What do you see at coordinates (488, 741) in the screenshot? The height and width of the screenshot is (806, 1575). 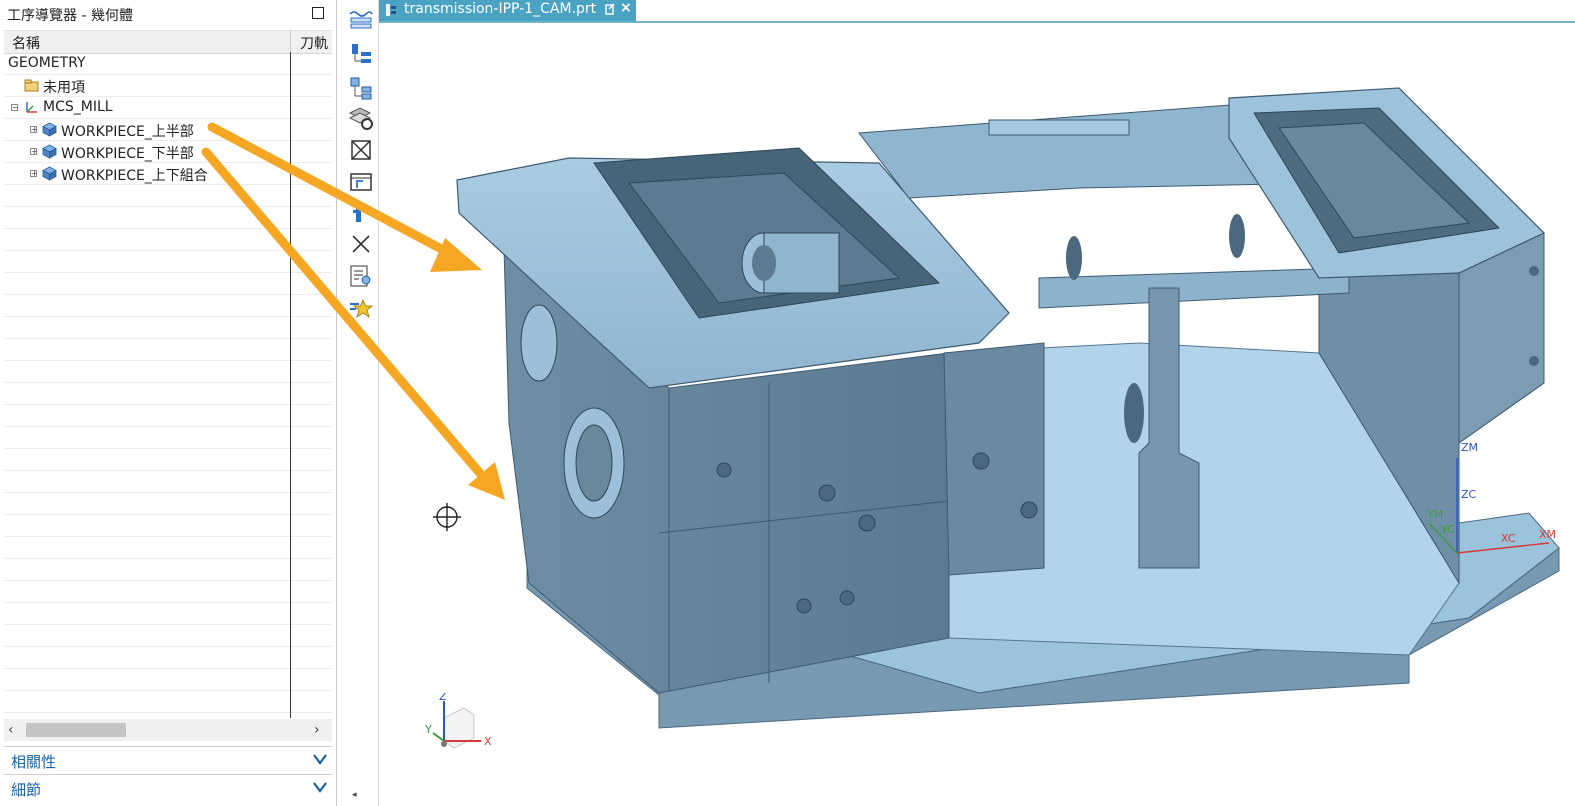 I see `triad-label-x: X` at bounding box center [488, 741].